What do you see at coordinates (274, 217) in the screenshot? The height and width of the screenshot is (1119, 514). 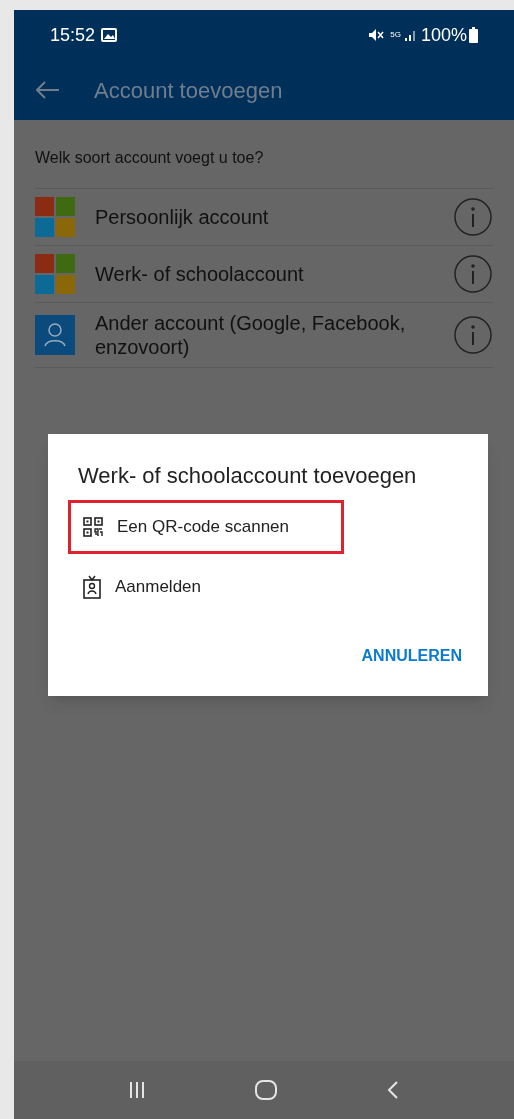 I see `account-type-label: Persoonlijk account` at bounding box center [274, 217].